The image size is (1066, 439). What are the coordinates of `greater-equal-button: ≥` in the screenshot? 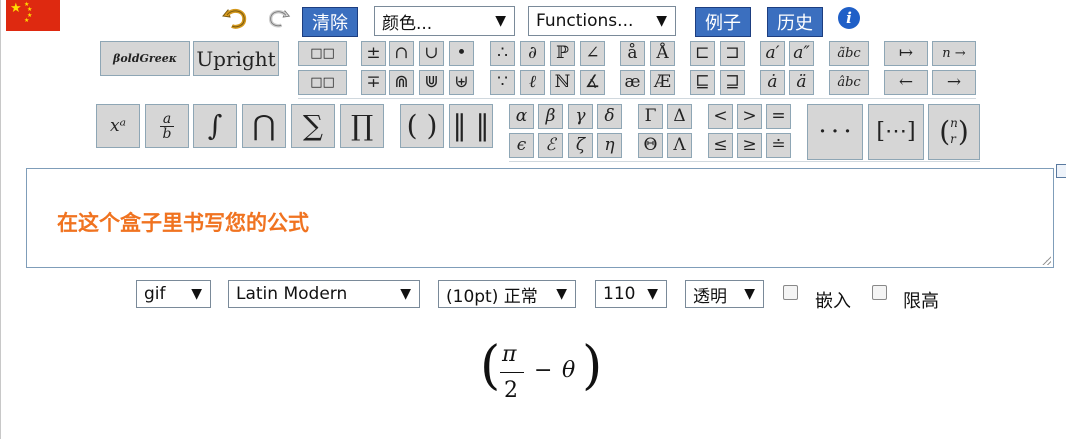 It's located at (749, 145).